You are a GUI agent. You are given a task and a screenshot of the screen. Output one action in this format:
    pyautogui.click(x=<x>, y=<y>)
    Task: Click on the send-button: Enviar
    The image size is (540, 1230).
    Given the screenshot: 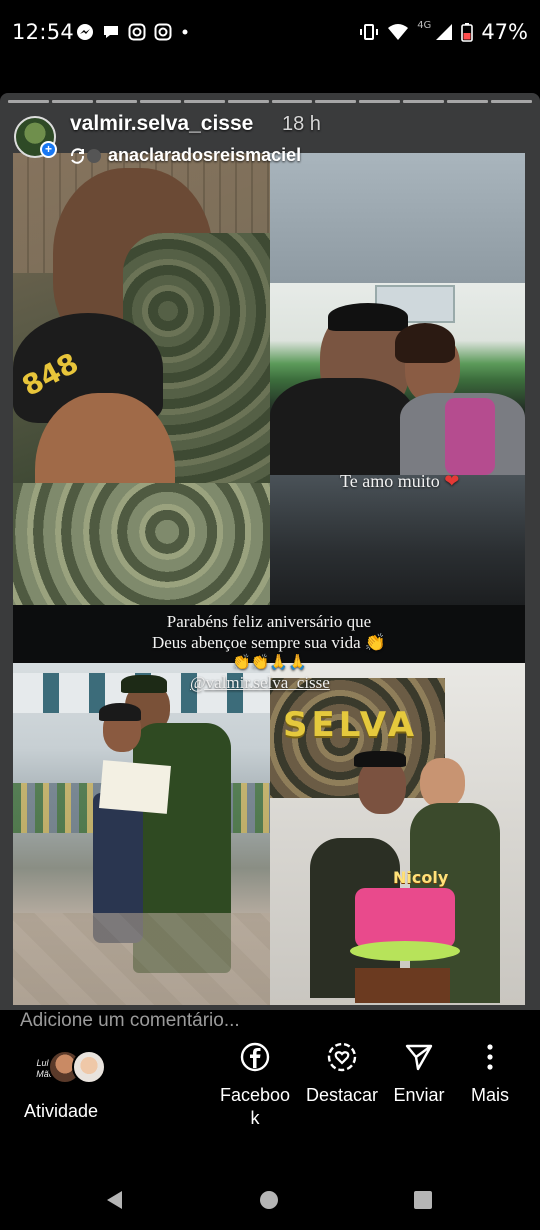 What is the action you would take?
    pyautogui.click(x=419, y=1073)
    